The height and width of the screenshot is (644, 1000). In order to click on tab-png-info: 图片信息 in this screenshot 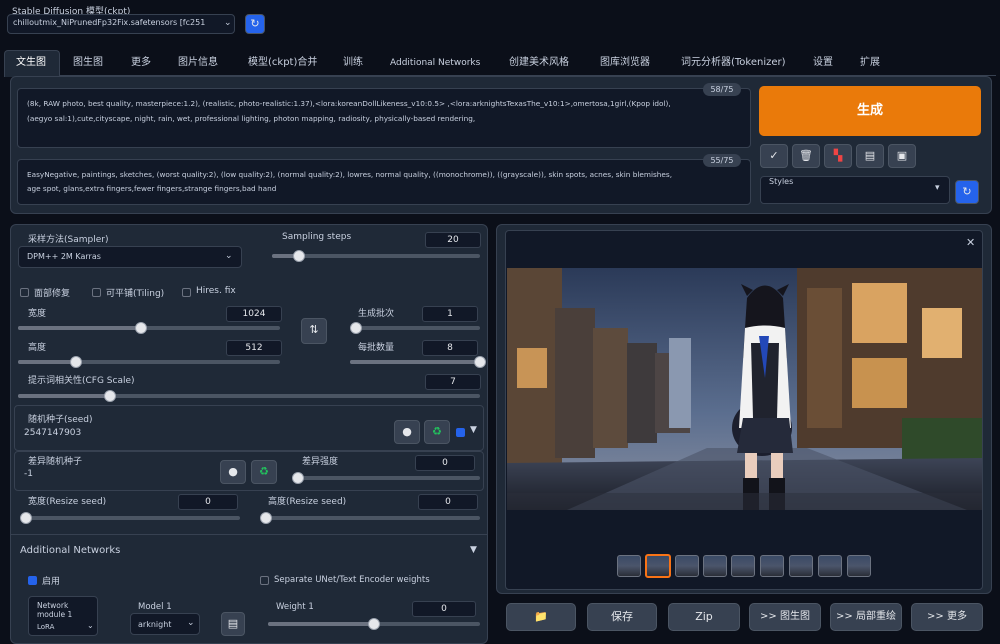, I will do `click(198, 63)`.